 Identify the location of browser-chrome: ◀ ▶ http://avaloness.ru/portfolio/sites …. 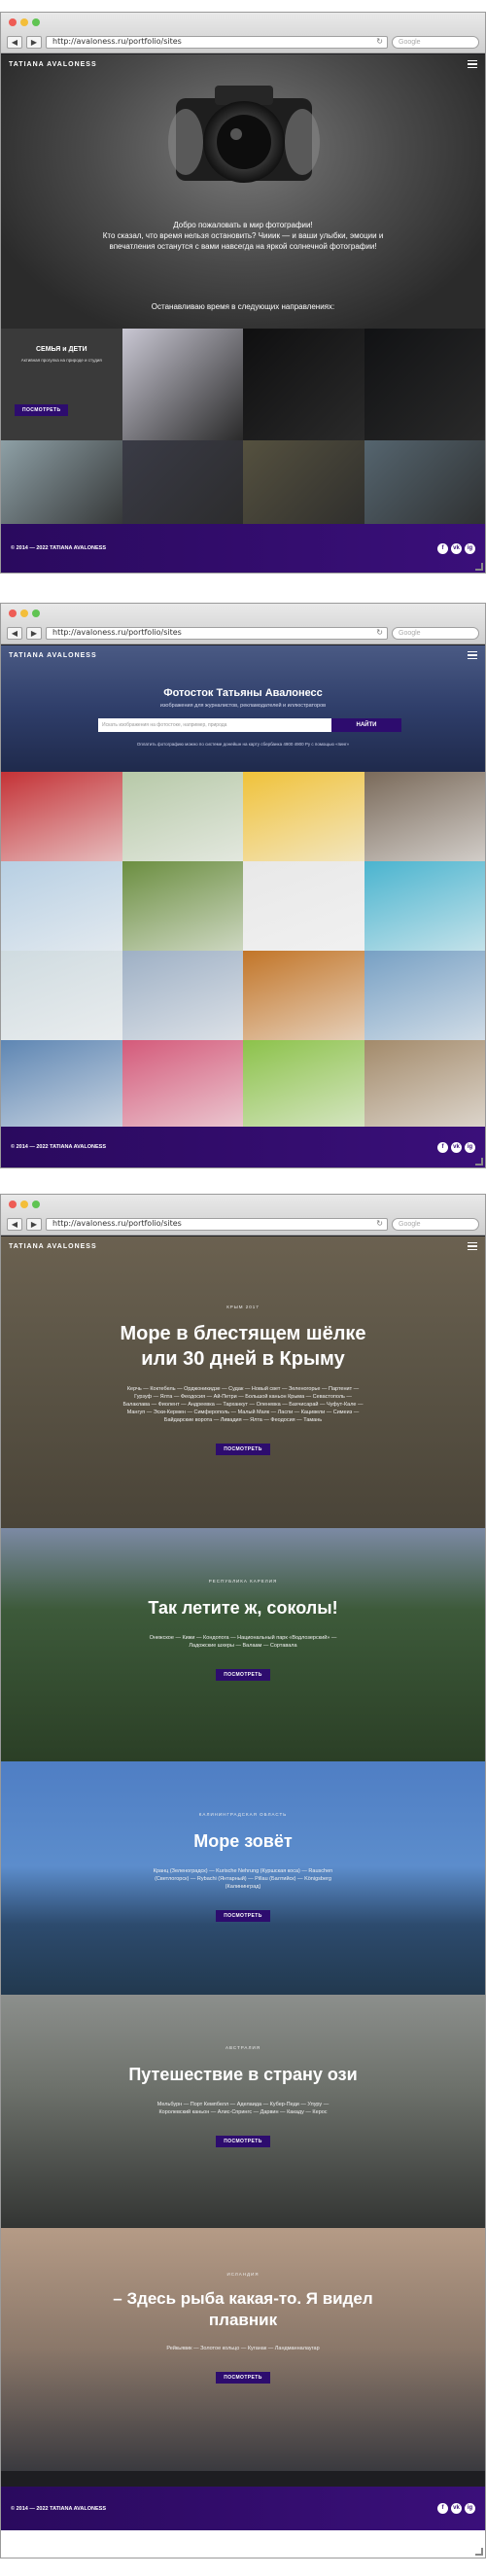
(243, 33).